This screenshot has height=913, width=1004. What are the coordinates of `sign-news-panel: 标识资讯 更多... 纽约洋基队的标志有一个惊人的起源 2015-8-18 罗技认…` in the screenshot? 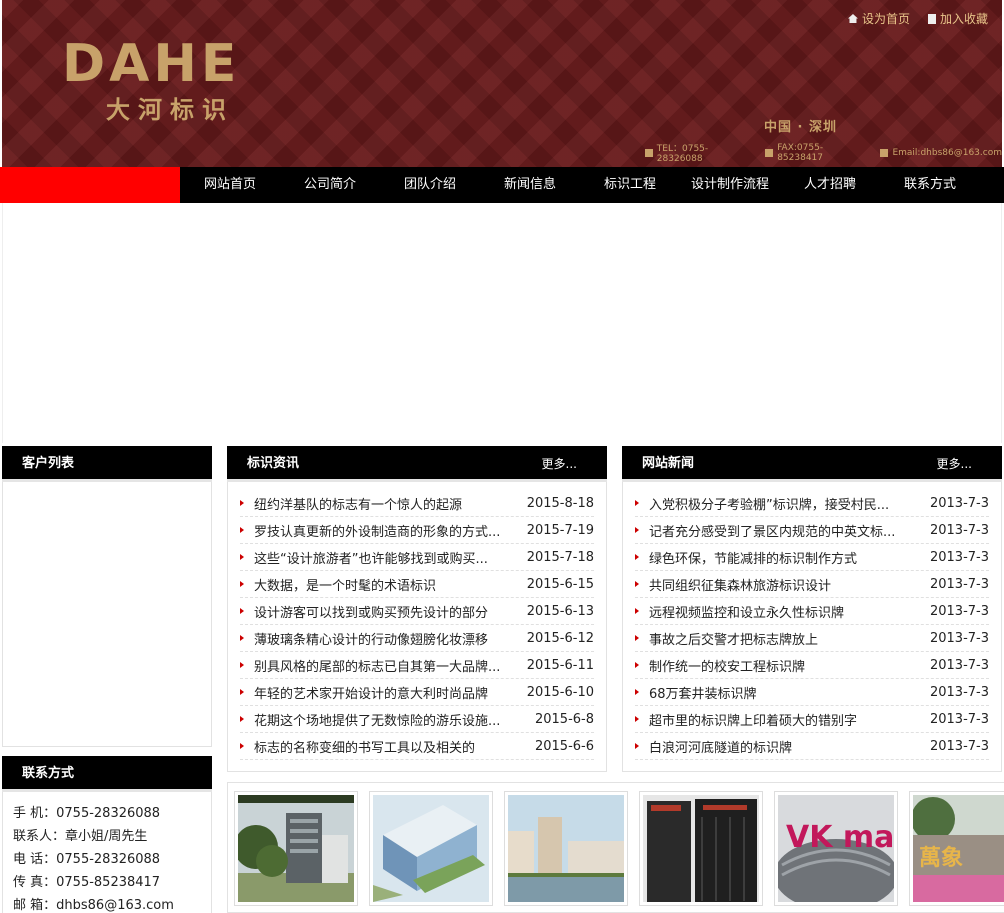 It's located at (417, 609).